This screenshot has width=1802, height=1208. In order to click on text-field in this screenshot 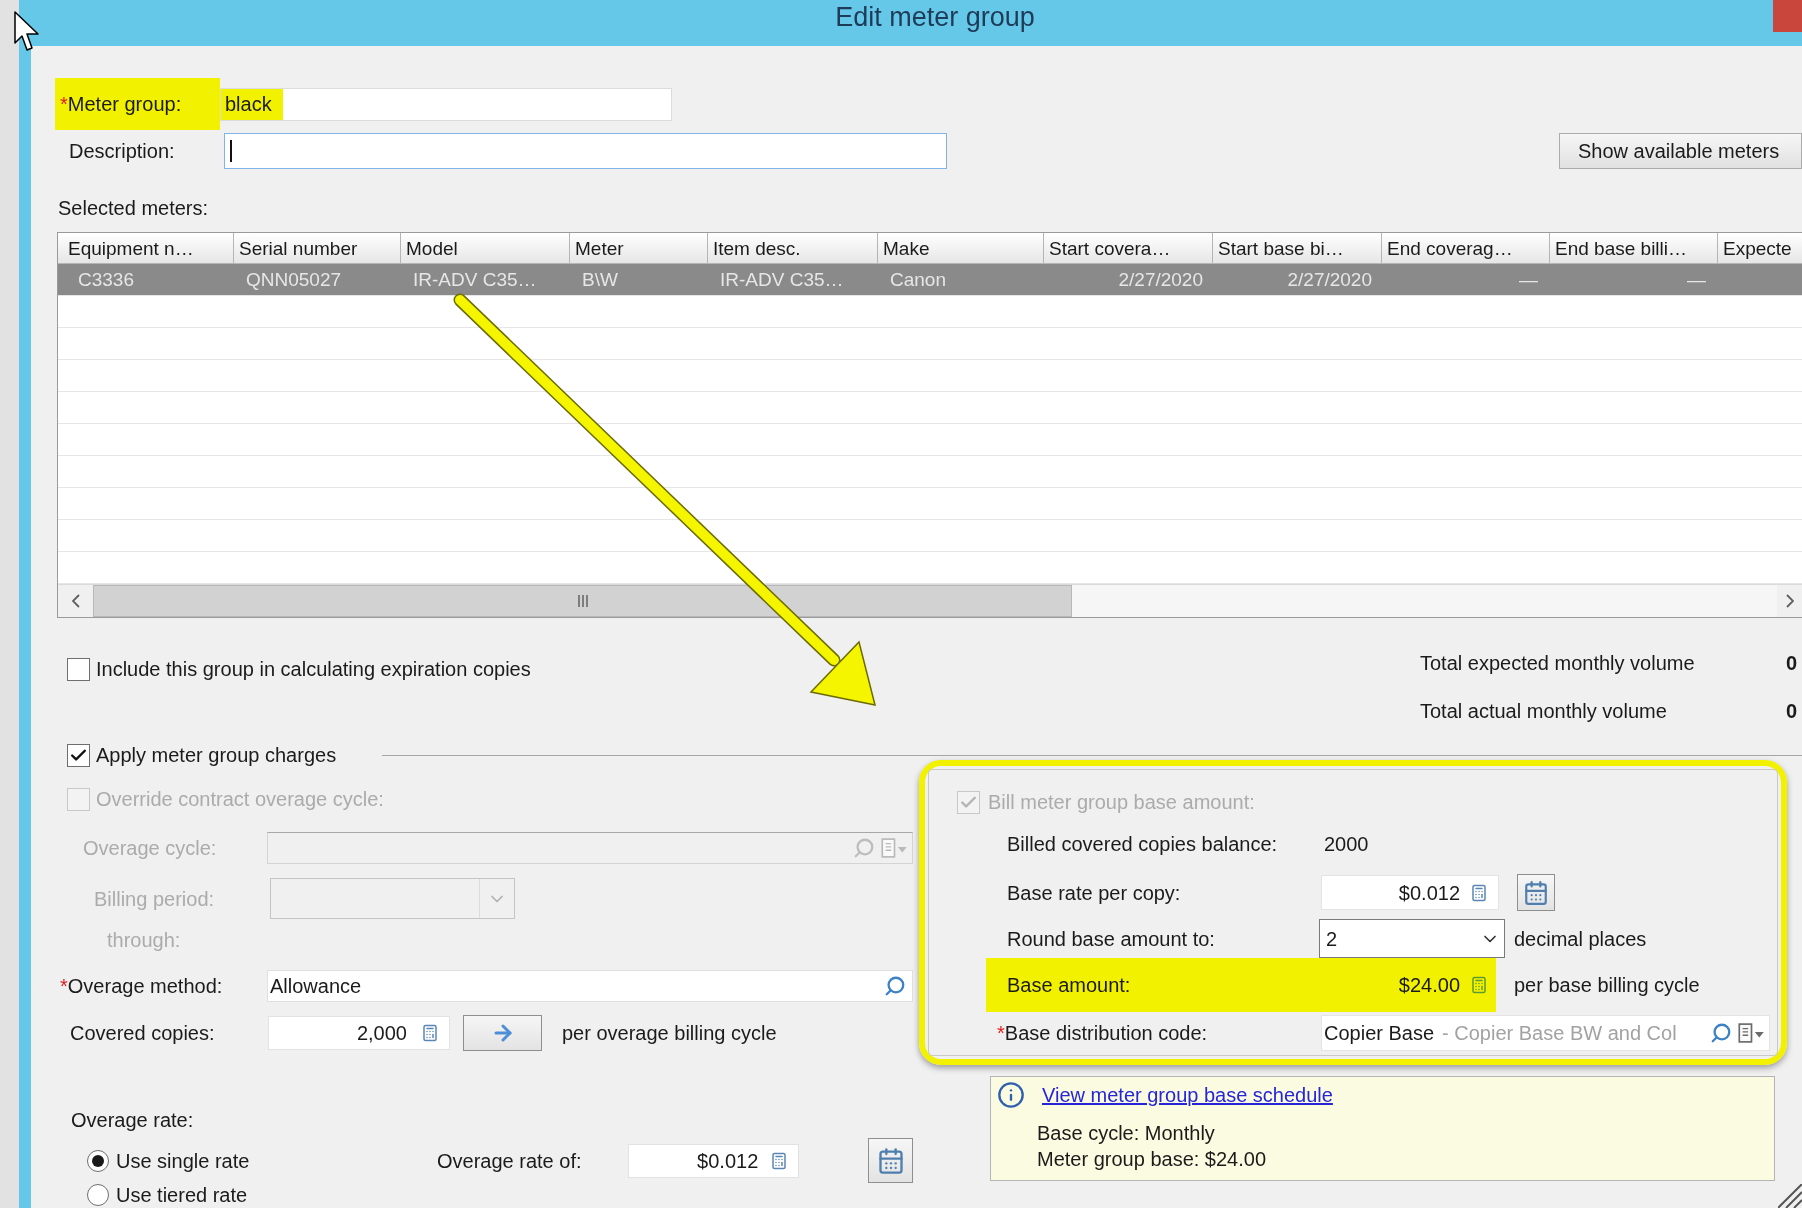, I will do `click(585, 151)`.